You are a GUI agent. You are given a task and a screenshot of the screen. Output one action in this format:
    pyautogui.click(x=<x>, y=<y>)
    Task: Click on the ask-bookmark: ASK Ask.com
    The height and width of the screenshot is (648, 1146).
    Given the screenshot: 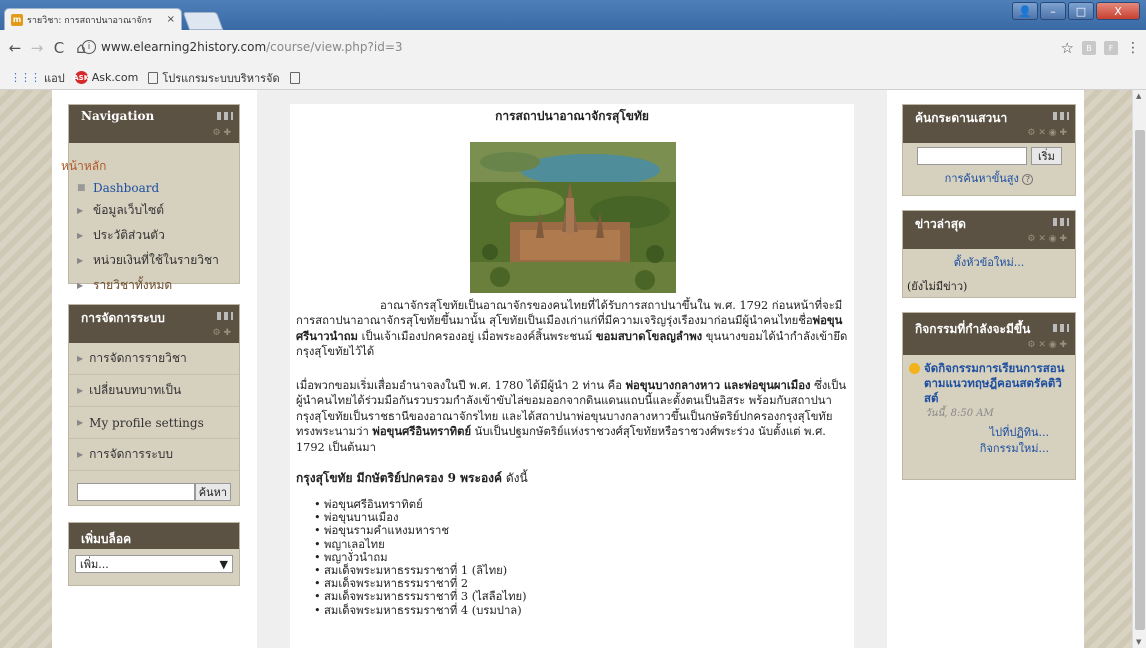 What is the action you would take?
    pyautogui.click(x=106, y=77)
    